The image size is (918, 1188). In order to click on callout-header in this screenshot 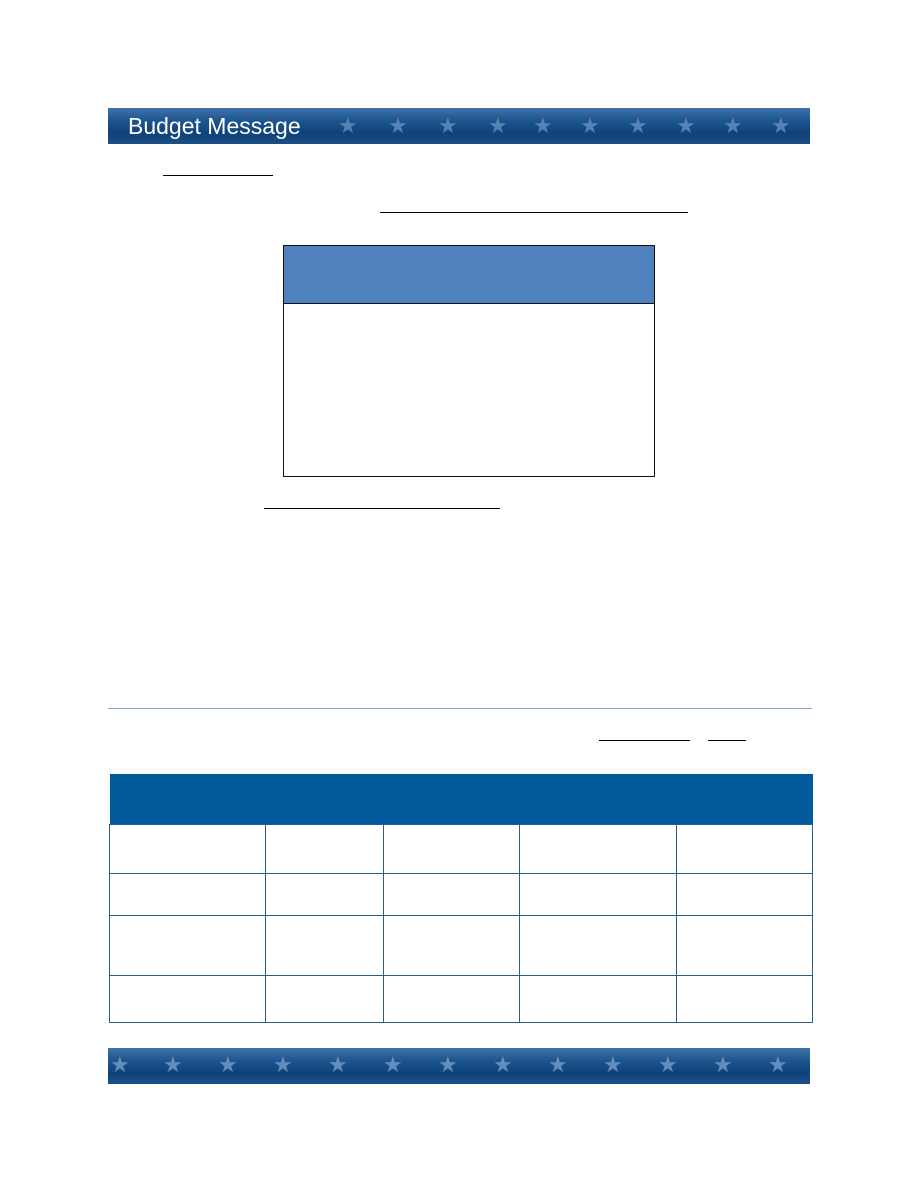, I will do `click(469, 275)`.